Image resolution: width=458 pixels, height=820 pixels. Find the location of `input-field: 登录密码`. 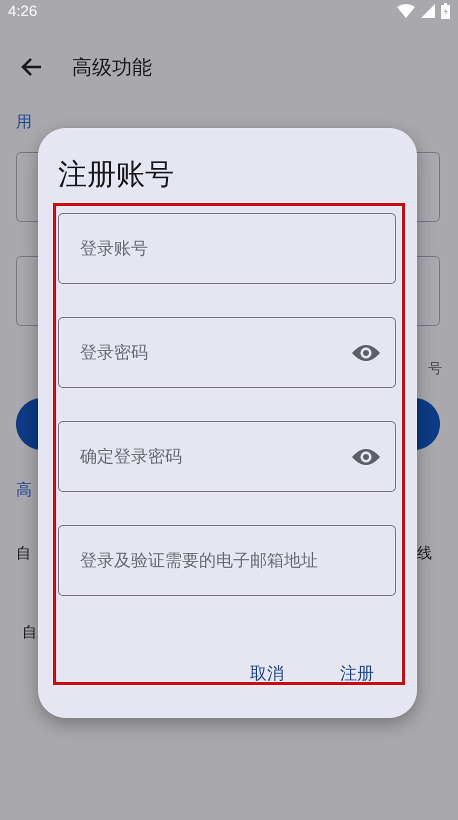

input-field: 登录密码 is located at coordinates (227, 352).